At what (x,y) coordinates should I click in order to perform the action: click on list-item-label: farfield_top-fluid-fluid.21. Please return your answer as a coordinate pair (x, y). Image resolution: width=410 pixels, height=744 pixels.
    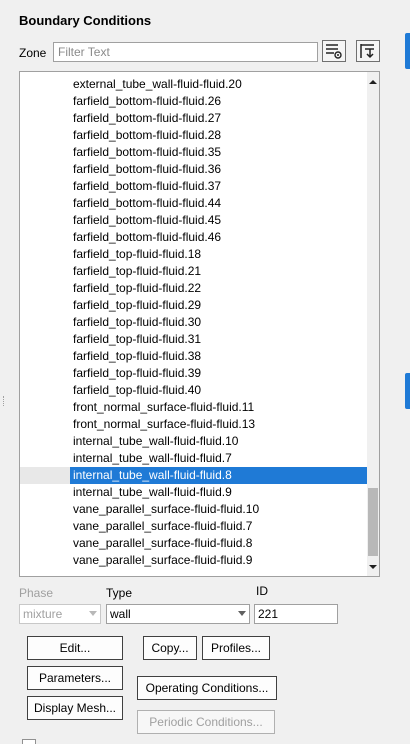
    Looking at the image, I should click on (137, 271).